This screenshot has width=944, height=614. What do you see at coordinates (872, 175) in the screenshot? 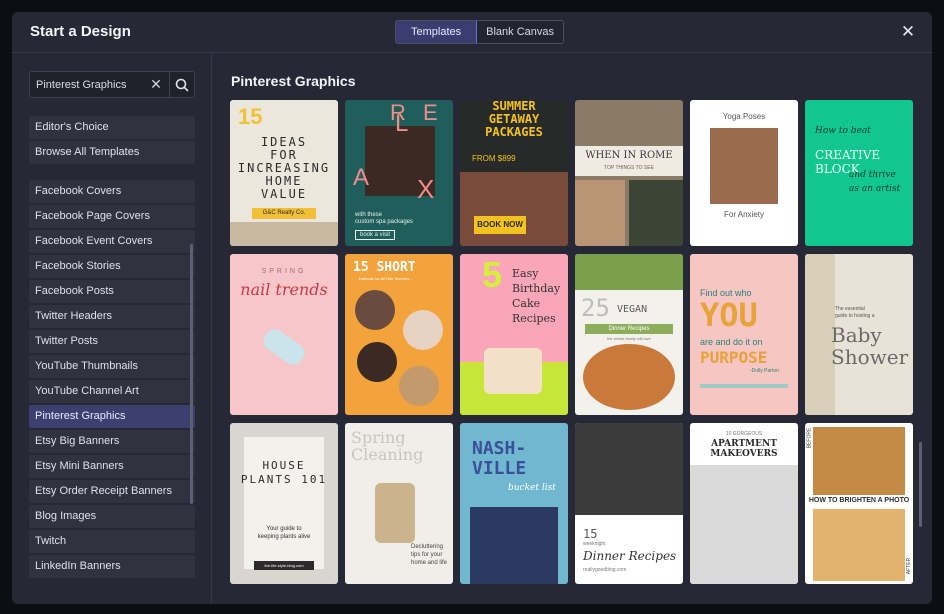
I see `template-text: and thrive` at bounding box center [872, 175].